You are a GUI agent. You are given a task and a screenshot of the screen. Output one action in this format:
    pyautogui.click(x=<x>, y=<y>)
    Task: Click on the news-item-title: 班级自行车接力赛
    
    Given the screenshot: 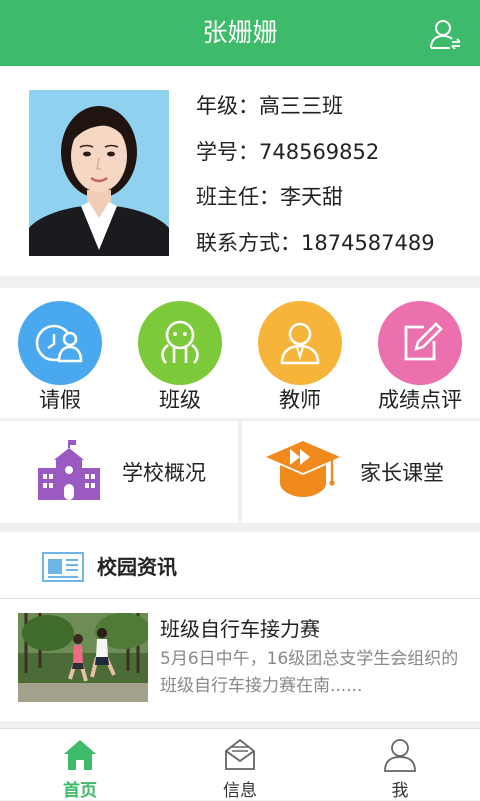 What is the action you would take?
    pyautogui.click(x=240, y=629)
    